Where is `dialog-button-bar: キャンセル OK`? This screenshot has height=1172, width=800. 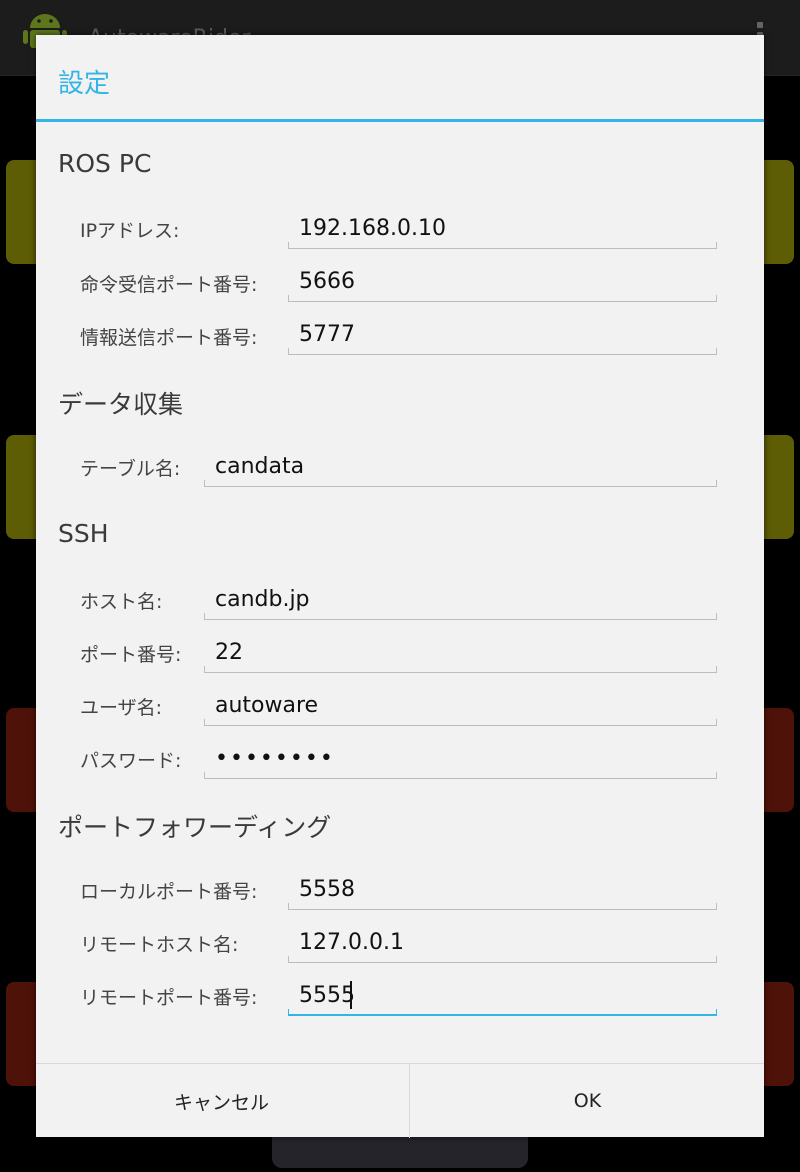
dialog-button-bar: キャンセル OK is located at coordinates (400, 1100).